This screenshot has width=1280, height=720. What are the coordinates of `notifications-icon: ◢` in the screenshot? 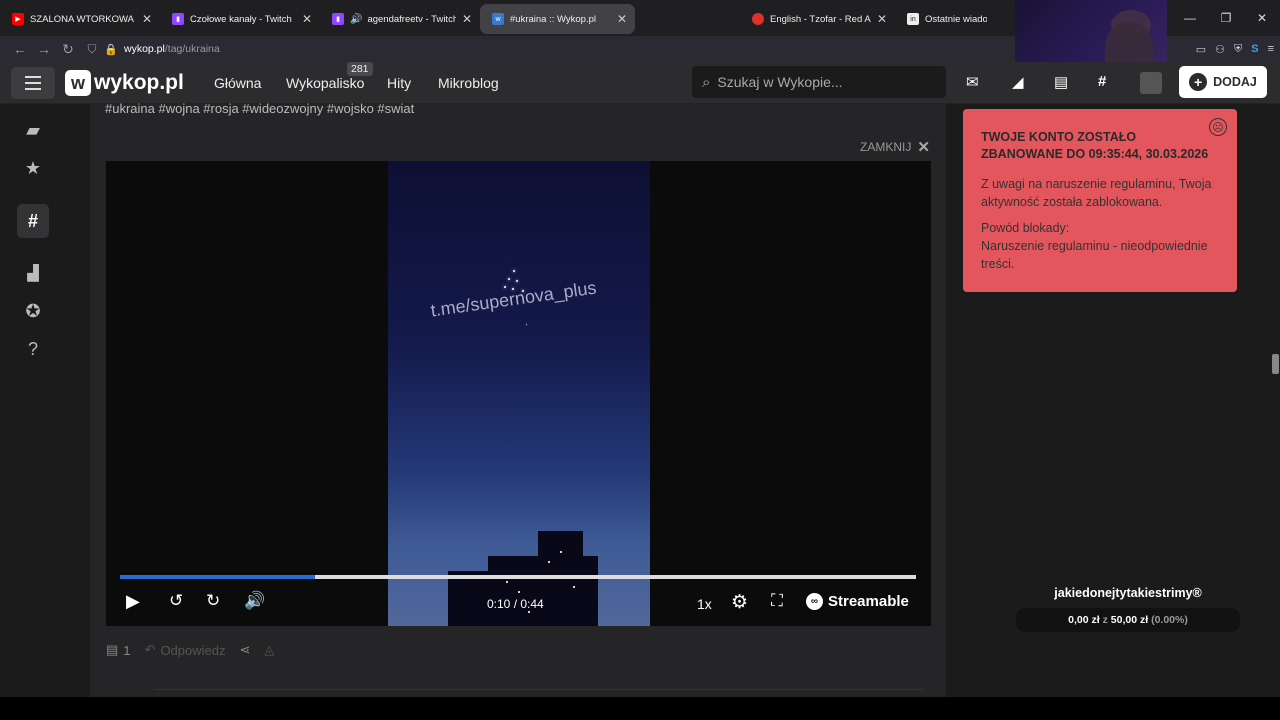 It's located at (1018, 82).